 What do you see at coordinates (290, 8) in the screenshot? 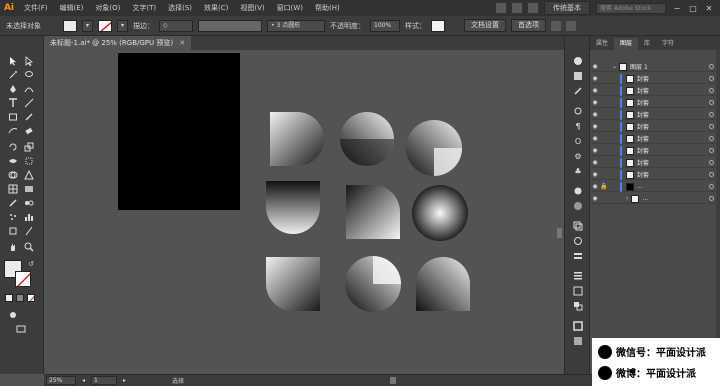
I see `menu-window: 窗口(W)` at bounding box center [290, 8].